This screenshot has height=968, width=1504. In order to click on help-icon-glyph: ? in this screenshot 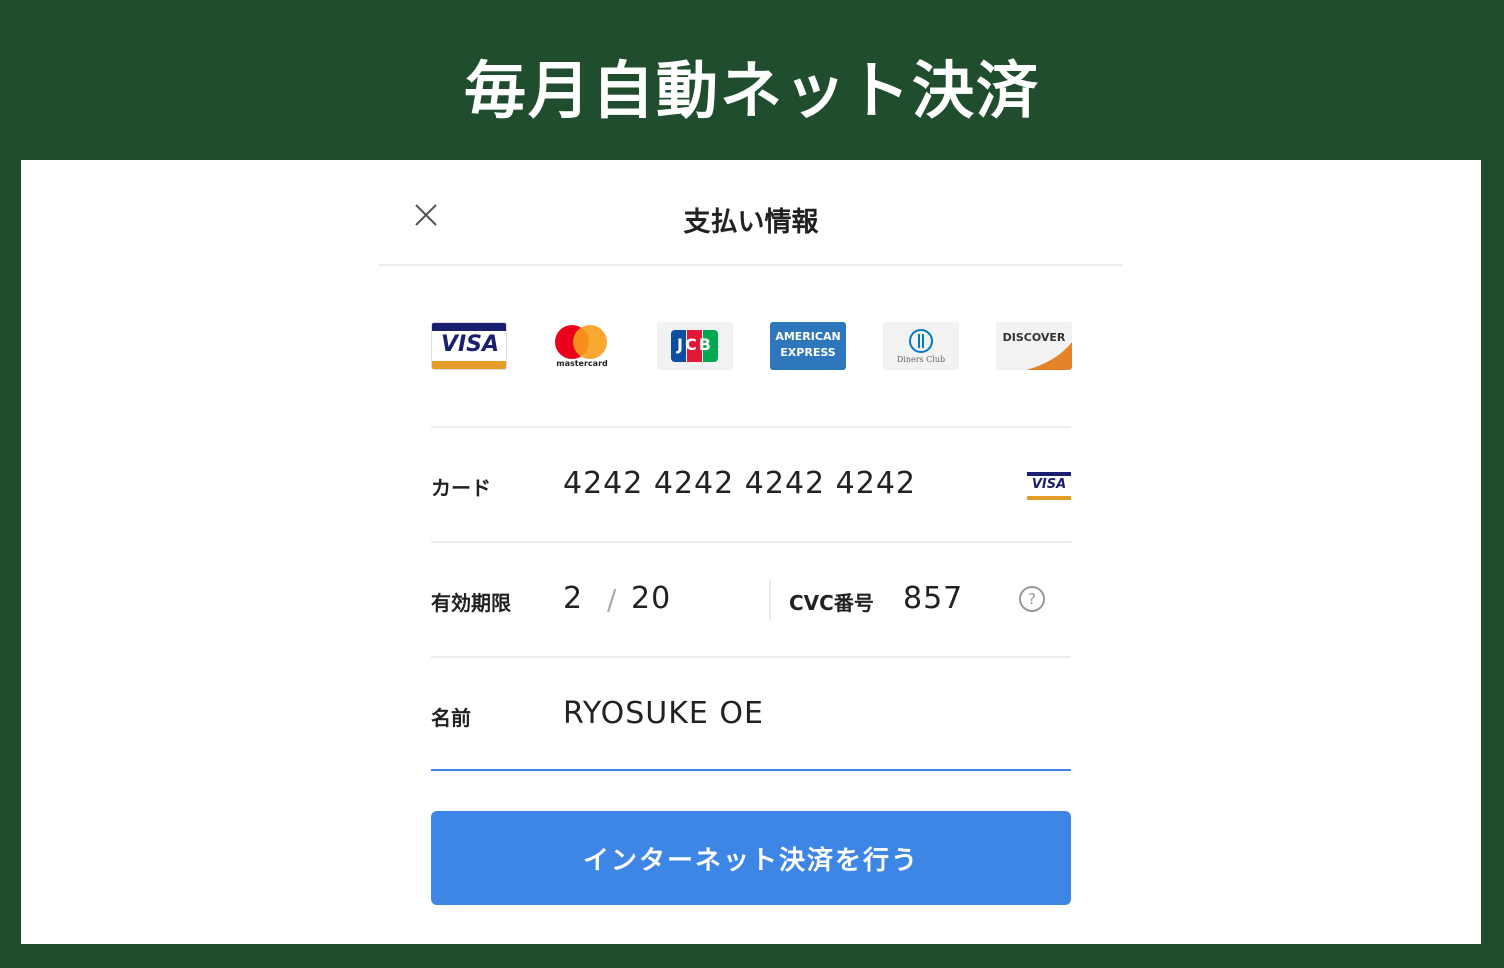, I will do `click(1032, 599)`.